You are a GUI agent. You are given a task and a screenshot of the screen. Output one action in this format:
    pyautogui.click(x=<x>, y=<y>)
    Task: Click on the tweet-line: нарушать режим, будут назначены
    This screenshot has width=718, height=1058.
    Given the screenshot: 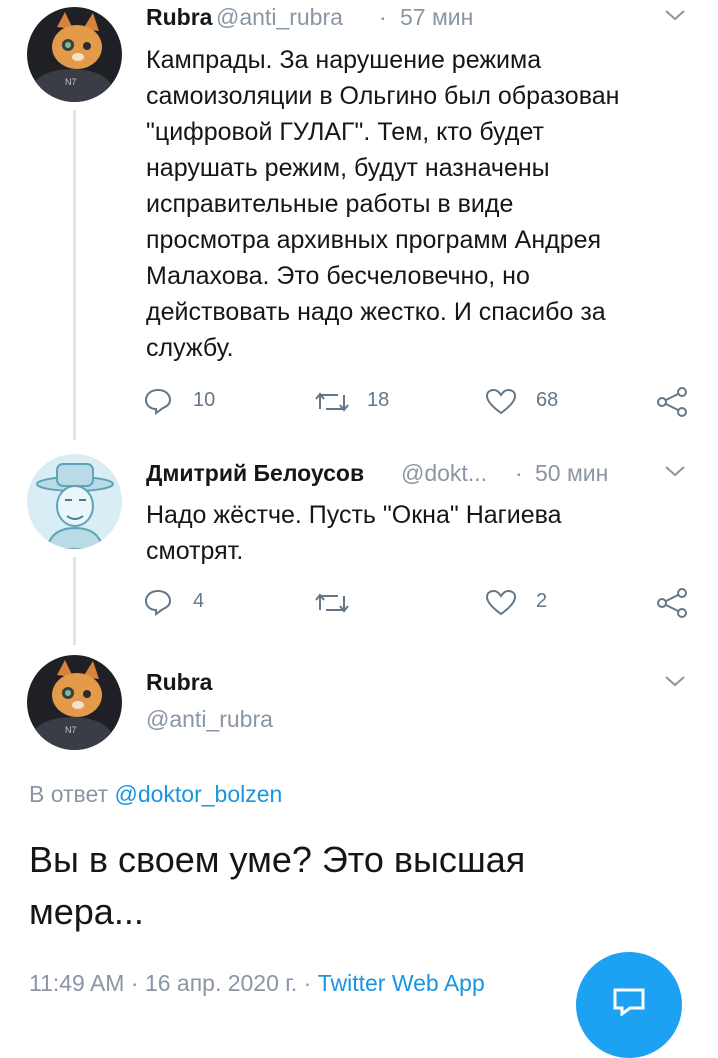 What is the action you would take?
    pyautogui.click(x=348, y=168)
    